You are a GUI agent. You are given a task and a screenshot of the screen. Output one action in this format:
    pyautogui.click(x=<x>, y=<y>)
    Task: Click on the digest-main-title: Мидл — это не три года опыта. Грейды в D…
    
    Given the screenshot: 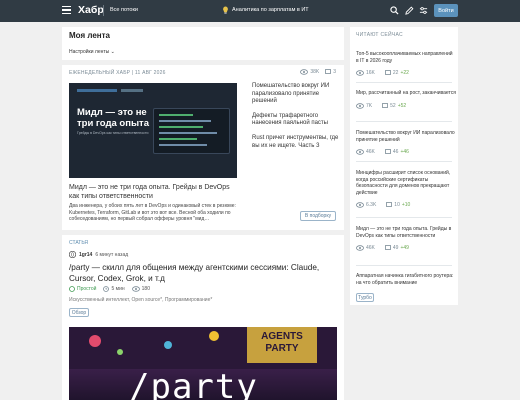 What is the action you would take?
    pyautogui.click(x=154, y=192)
    